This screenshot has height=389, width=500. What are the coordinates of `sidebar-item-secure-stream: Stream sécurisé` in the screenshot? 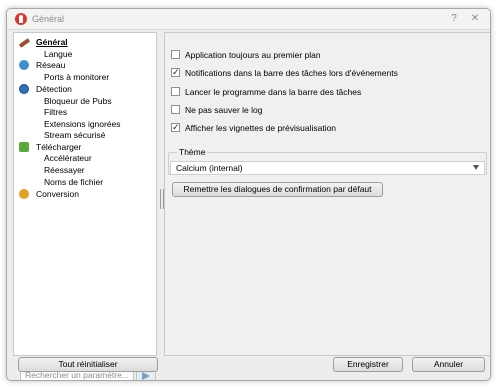 It's located at (74, 135).